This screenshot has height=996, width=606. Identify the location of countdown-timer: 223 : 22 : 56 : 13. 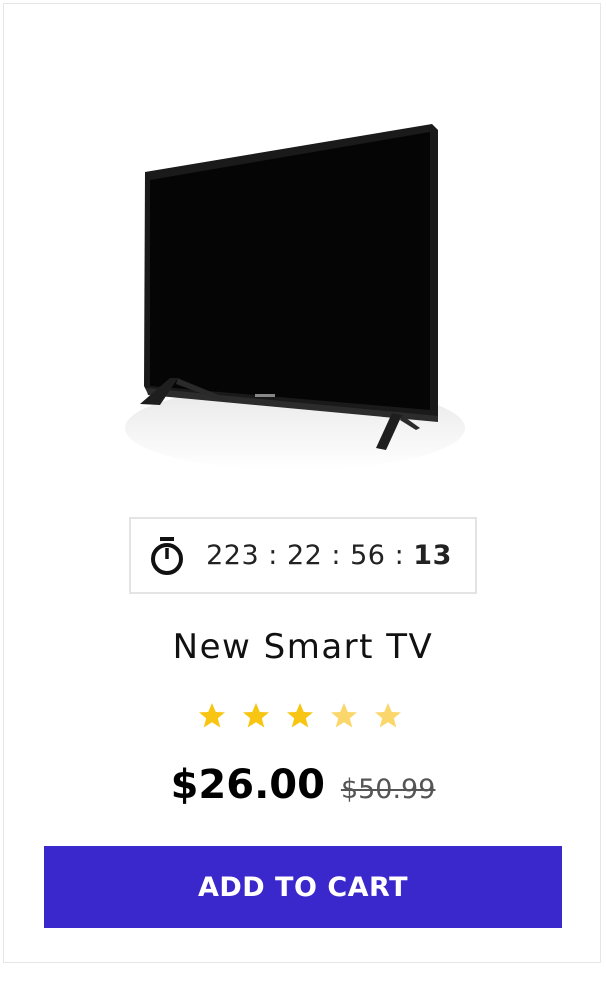
(303, 555).